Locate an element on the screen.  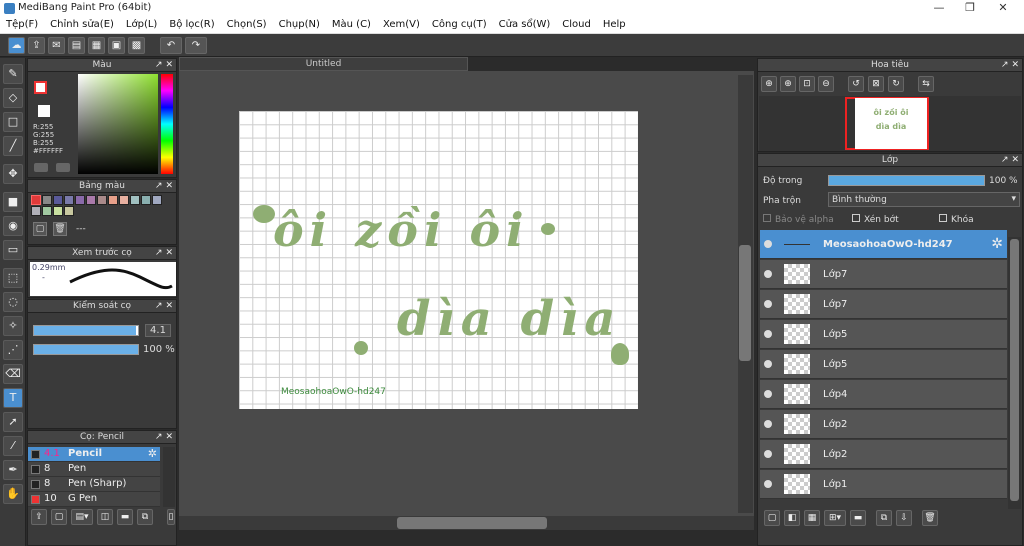
gradient-tool-icon: ▭ is located at coordinates (13, 250).